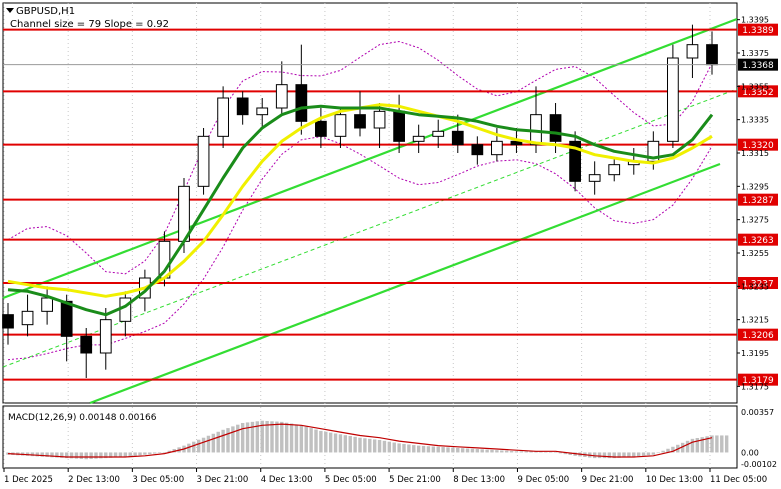  Describe the element at coordinates (755, 20) in the screenshot. I see `y-tick-label: 1.3395` at that location.